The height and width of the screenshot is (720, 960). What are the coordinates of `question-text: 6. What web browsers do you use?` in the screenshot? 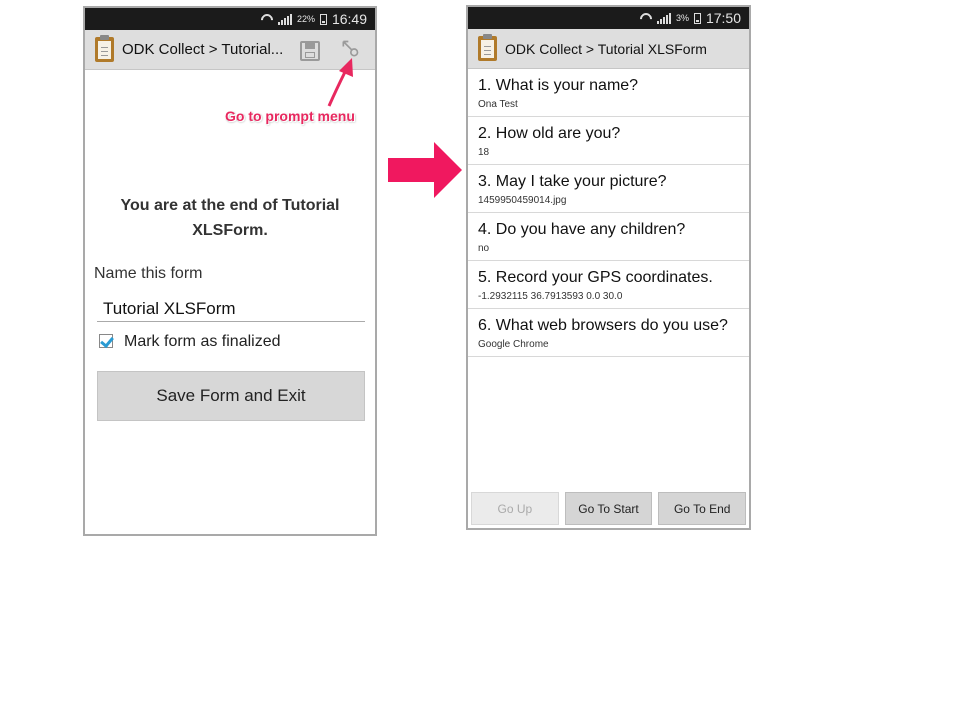 It's located at (603, 325).